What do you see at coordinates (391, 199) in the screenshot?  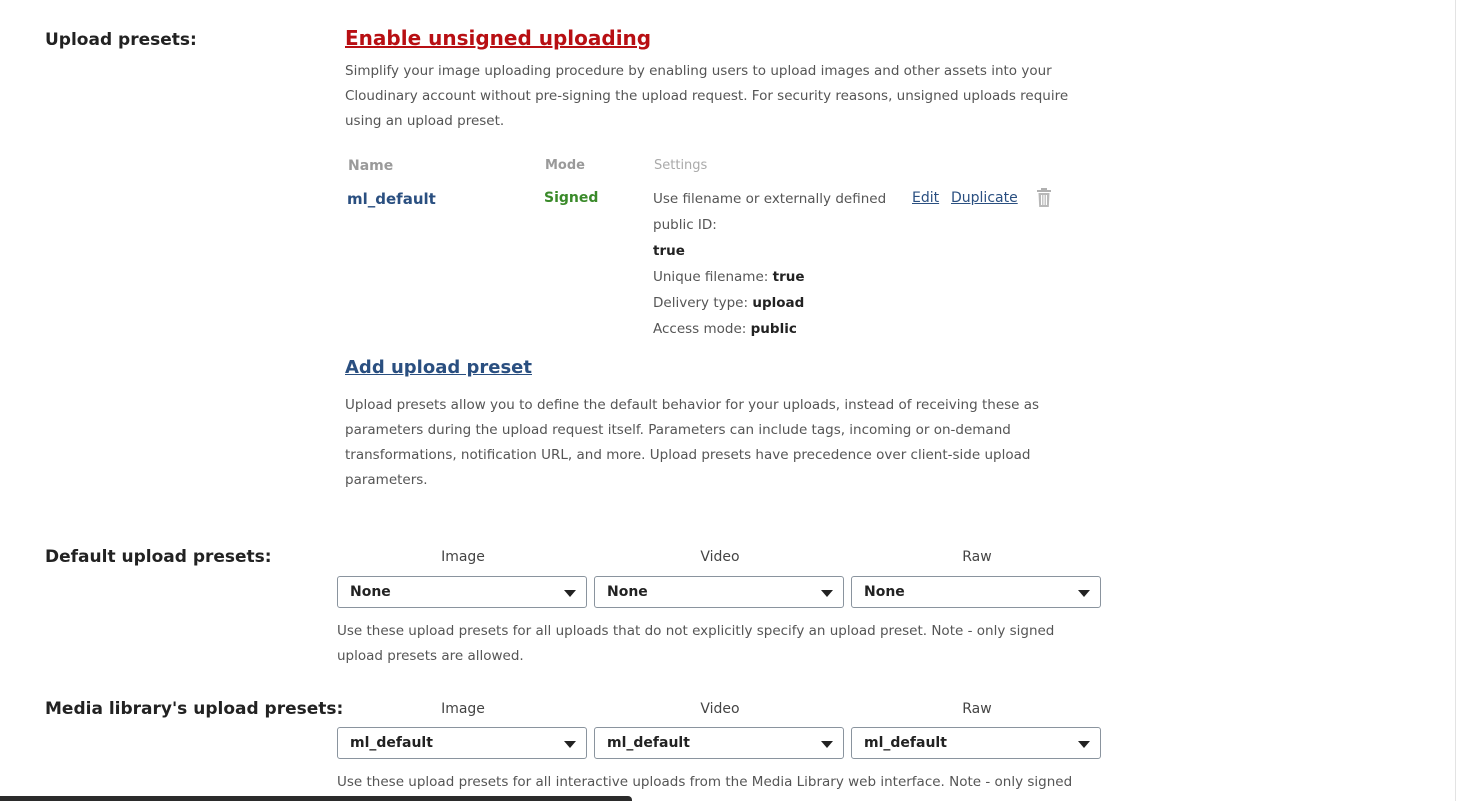 I see `preset-name-link: ml_default` at bounding box center [391, 199].